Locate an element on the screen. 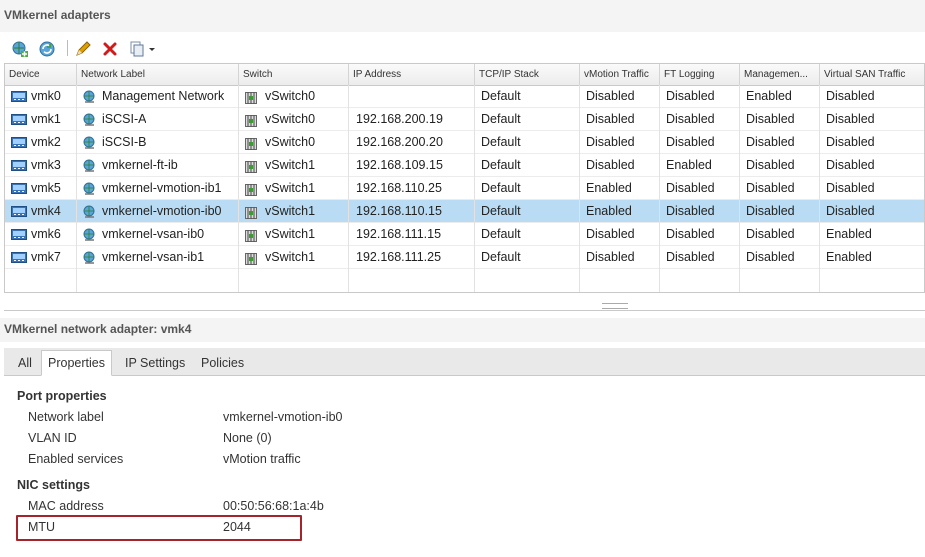 This screenshot has height=557, width=925. column-header-ip-address: IP Address is located at coordinates (412, 74).